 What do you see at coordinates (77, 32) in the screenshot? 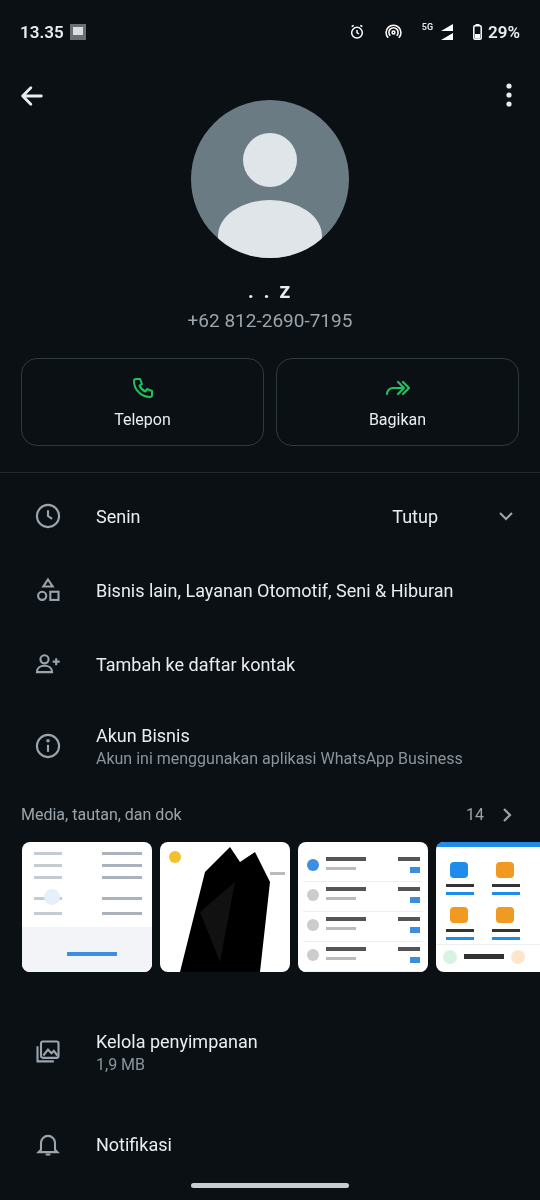
I see `notification-icon` at bounding box center [77, 32].